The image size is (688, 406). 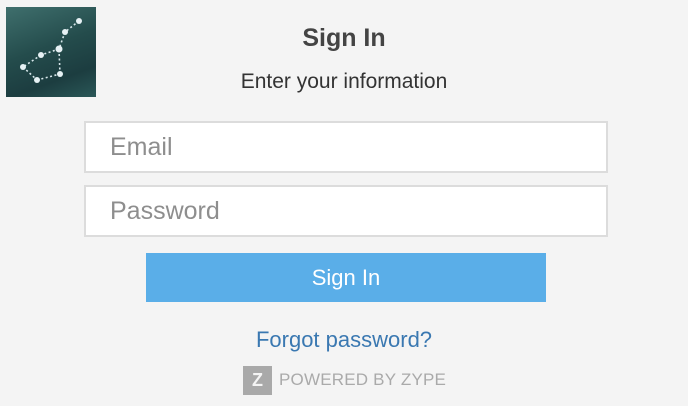 What do you see at coordinates (346, 211) in the screenshot?
I see `password-field` at bounding box center [346, 211].